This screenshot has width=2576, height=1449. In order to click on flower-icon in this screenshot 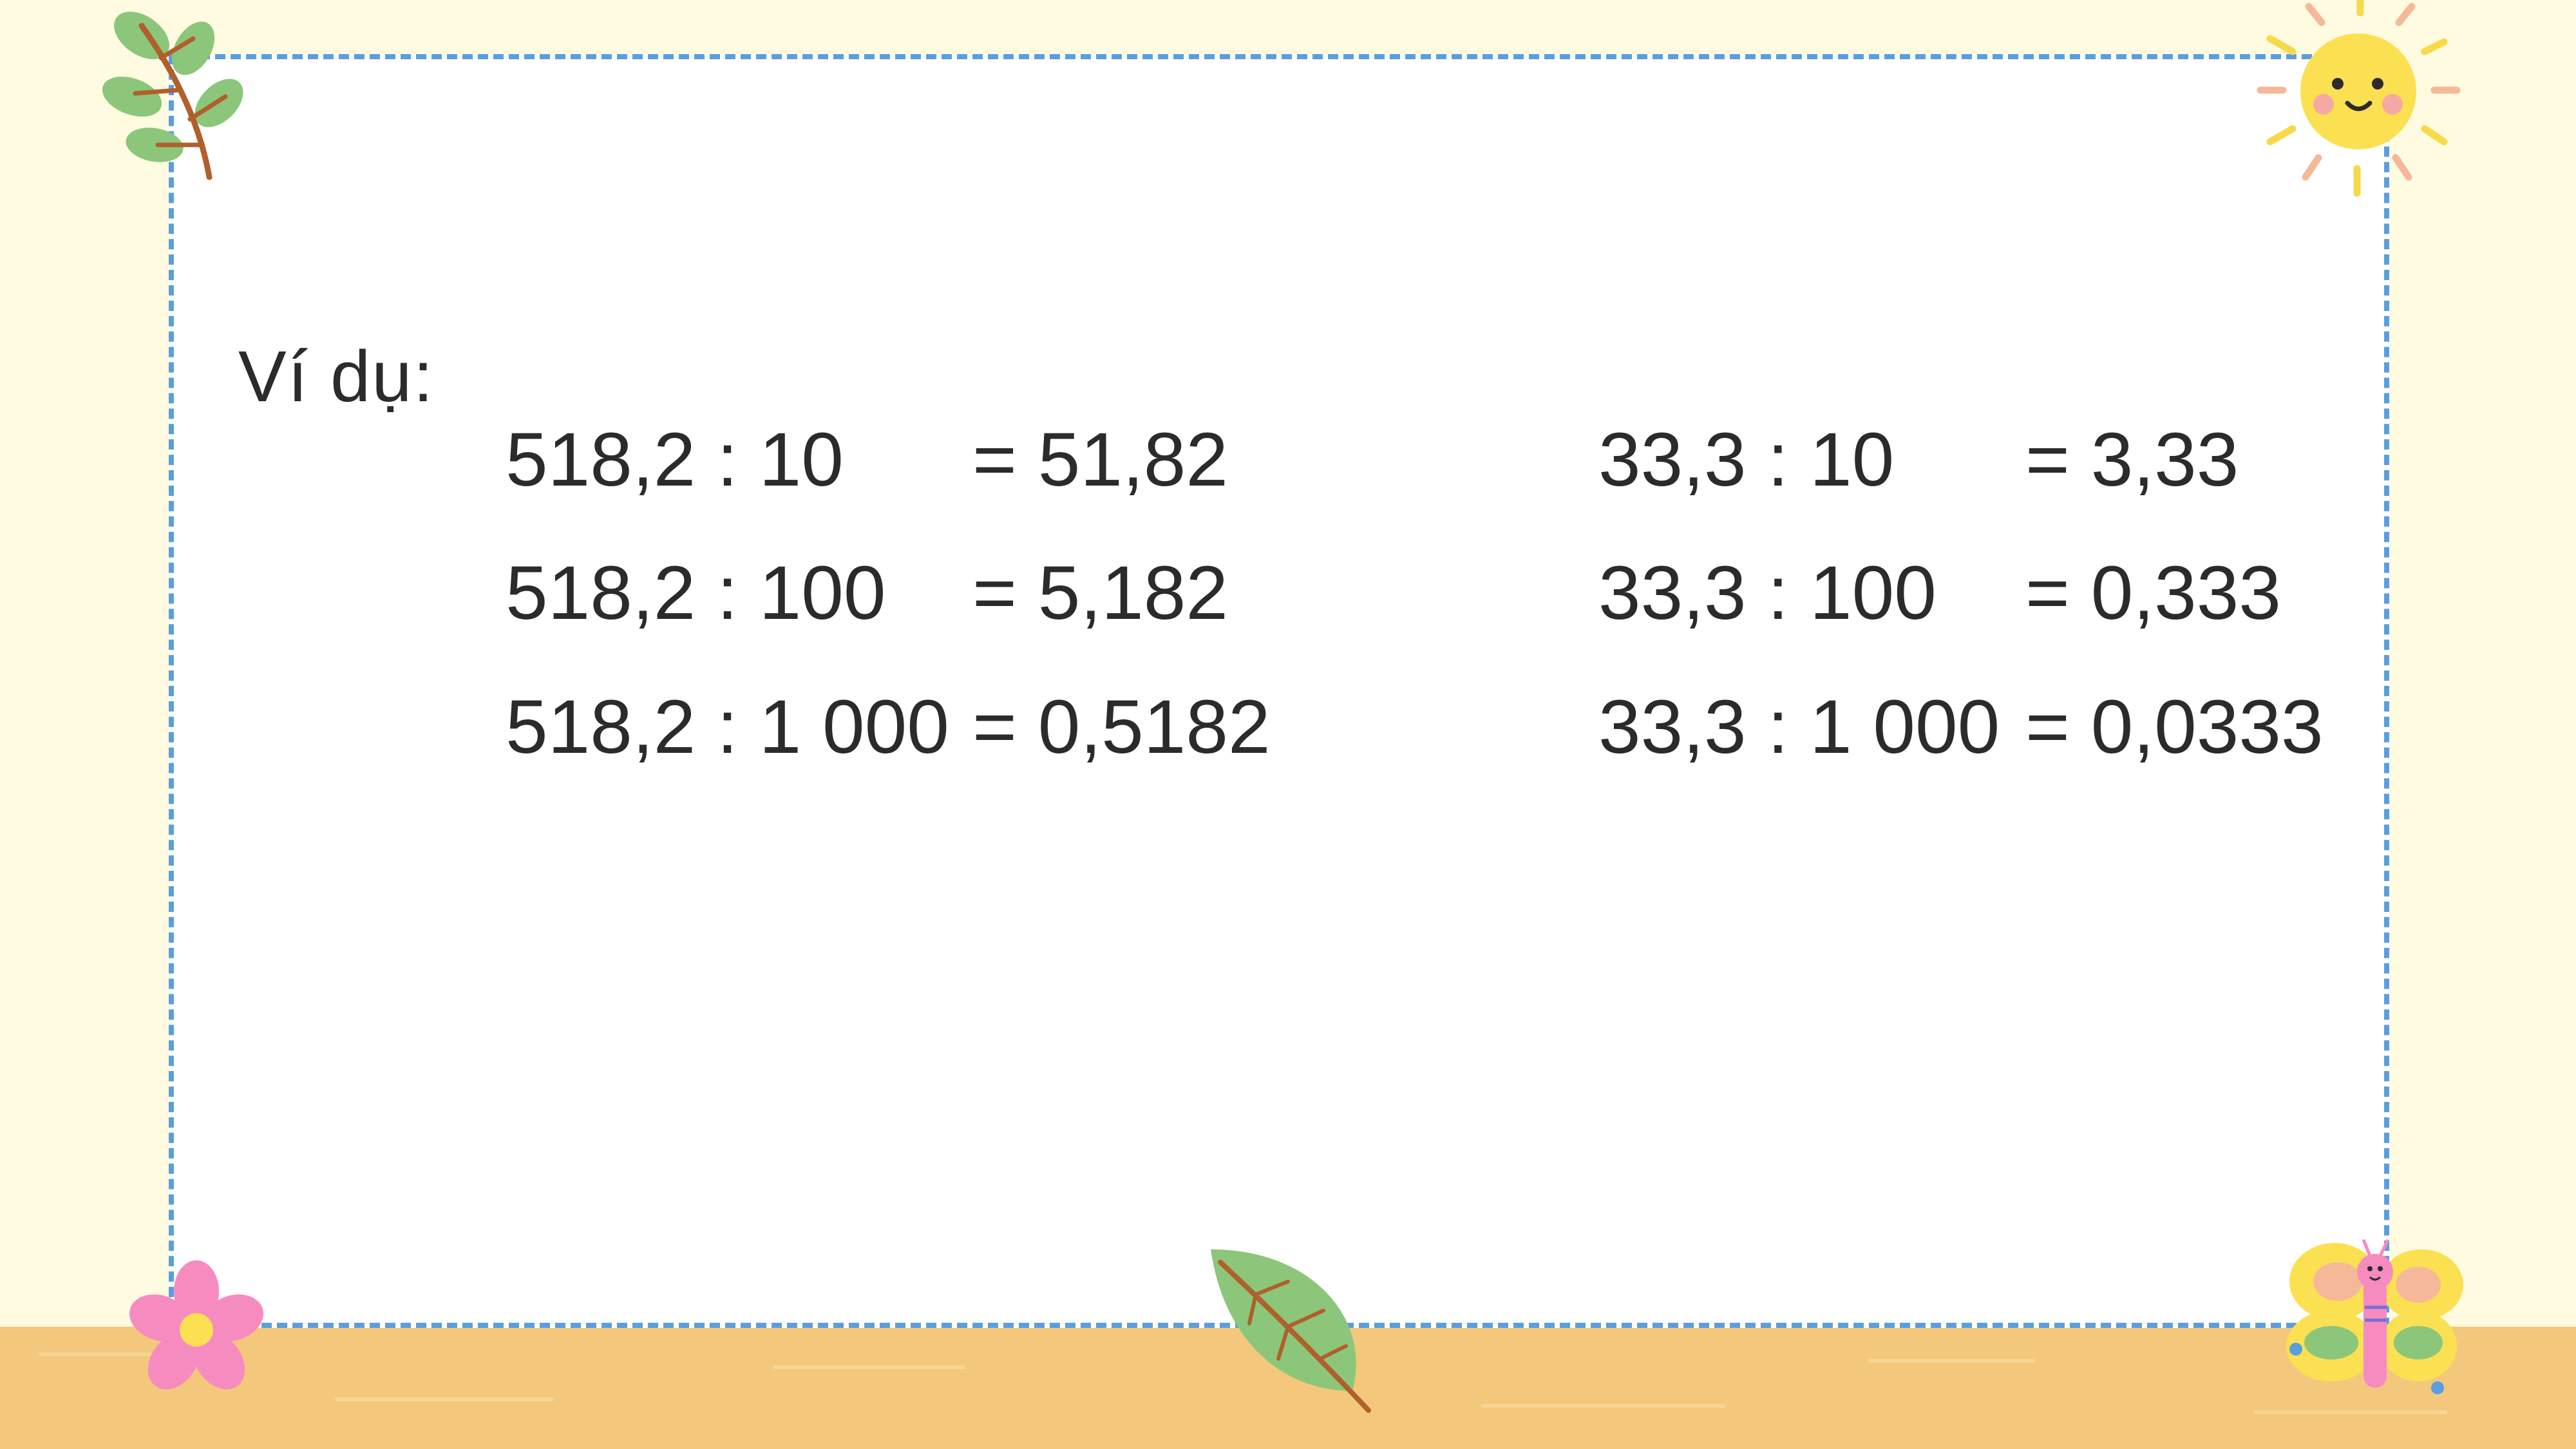, I will do `click(196, 1325)`.